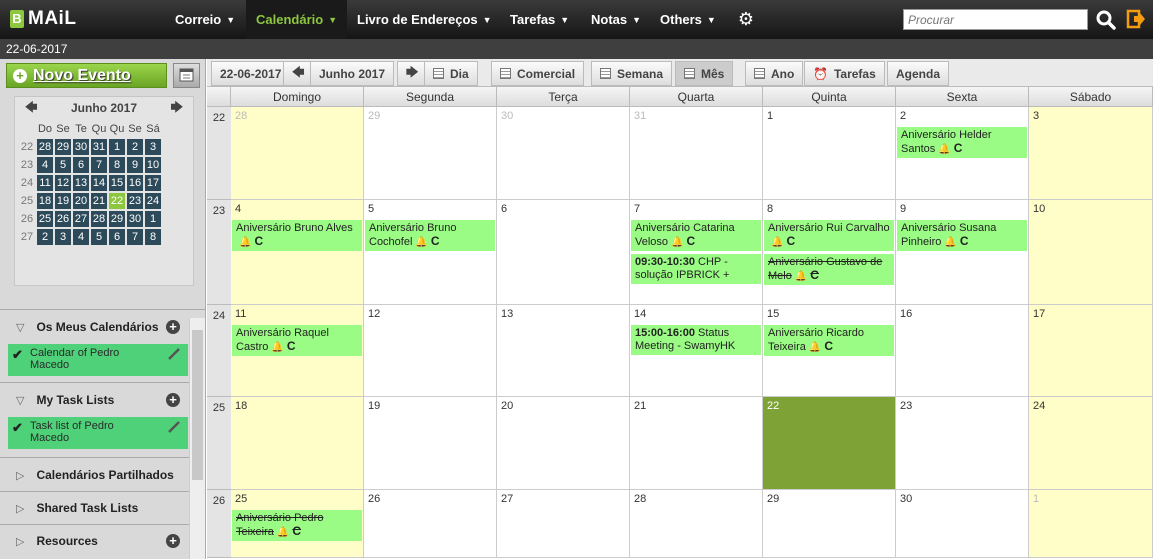 The height and width of the screenshot is (559, 1153). What do you see at coordinates (412, 73) in the screenshot?
I see `next-month-button: 🡆` at bounding box center [412, 73].